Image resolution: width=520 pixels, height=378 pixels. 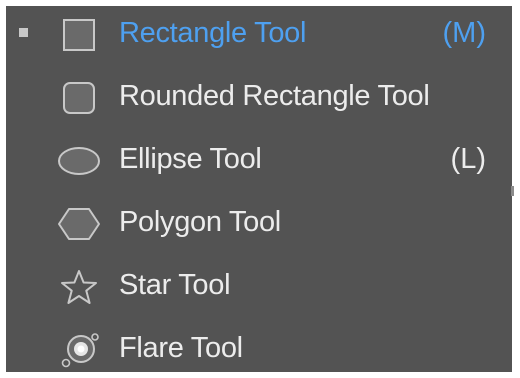 I want to click on flare-icon, so click(x=79, y=350).